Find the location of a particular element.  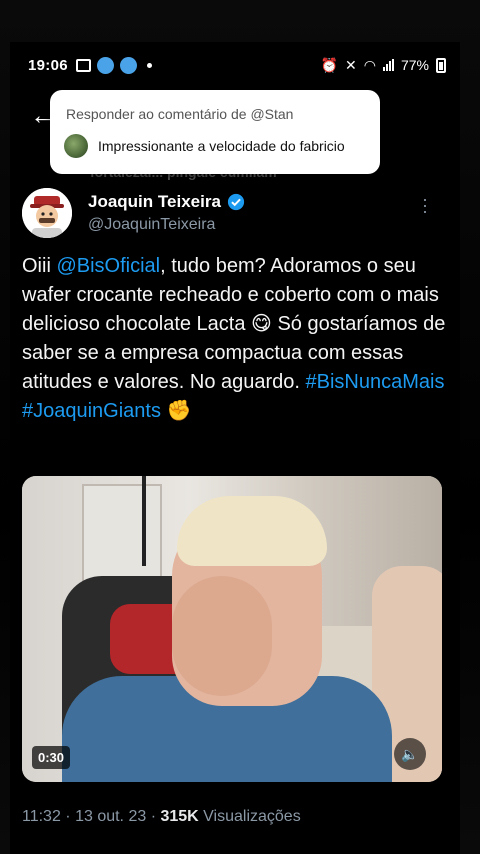

video-frame-tripod is located at coordinates (144, 521).